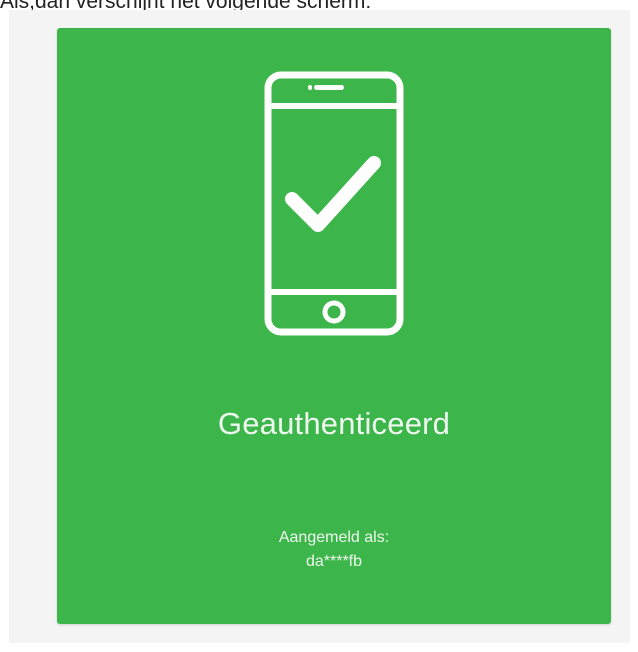 This screenshot has height=652, width=638. Describe the element at coordinates (334, 537) in the screenshot. I see `signed-in-label: Aangemeld als:` at that location.